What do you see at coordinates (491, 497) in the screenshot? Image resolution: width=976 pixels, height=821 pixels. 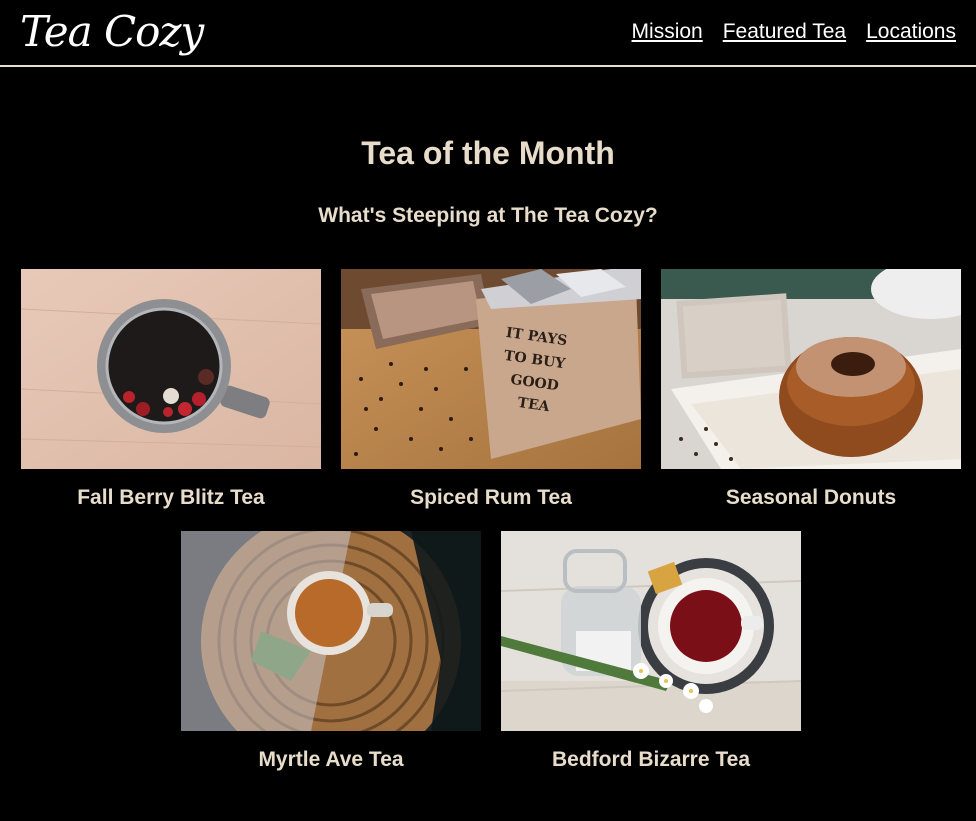 I see `tea-name-spiced-rum: Spiced Rum Tea` at bounding box center [491, 497].